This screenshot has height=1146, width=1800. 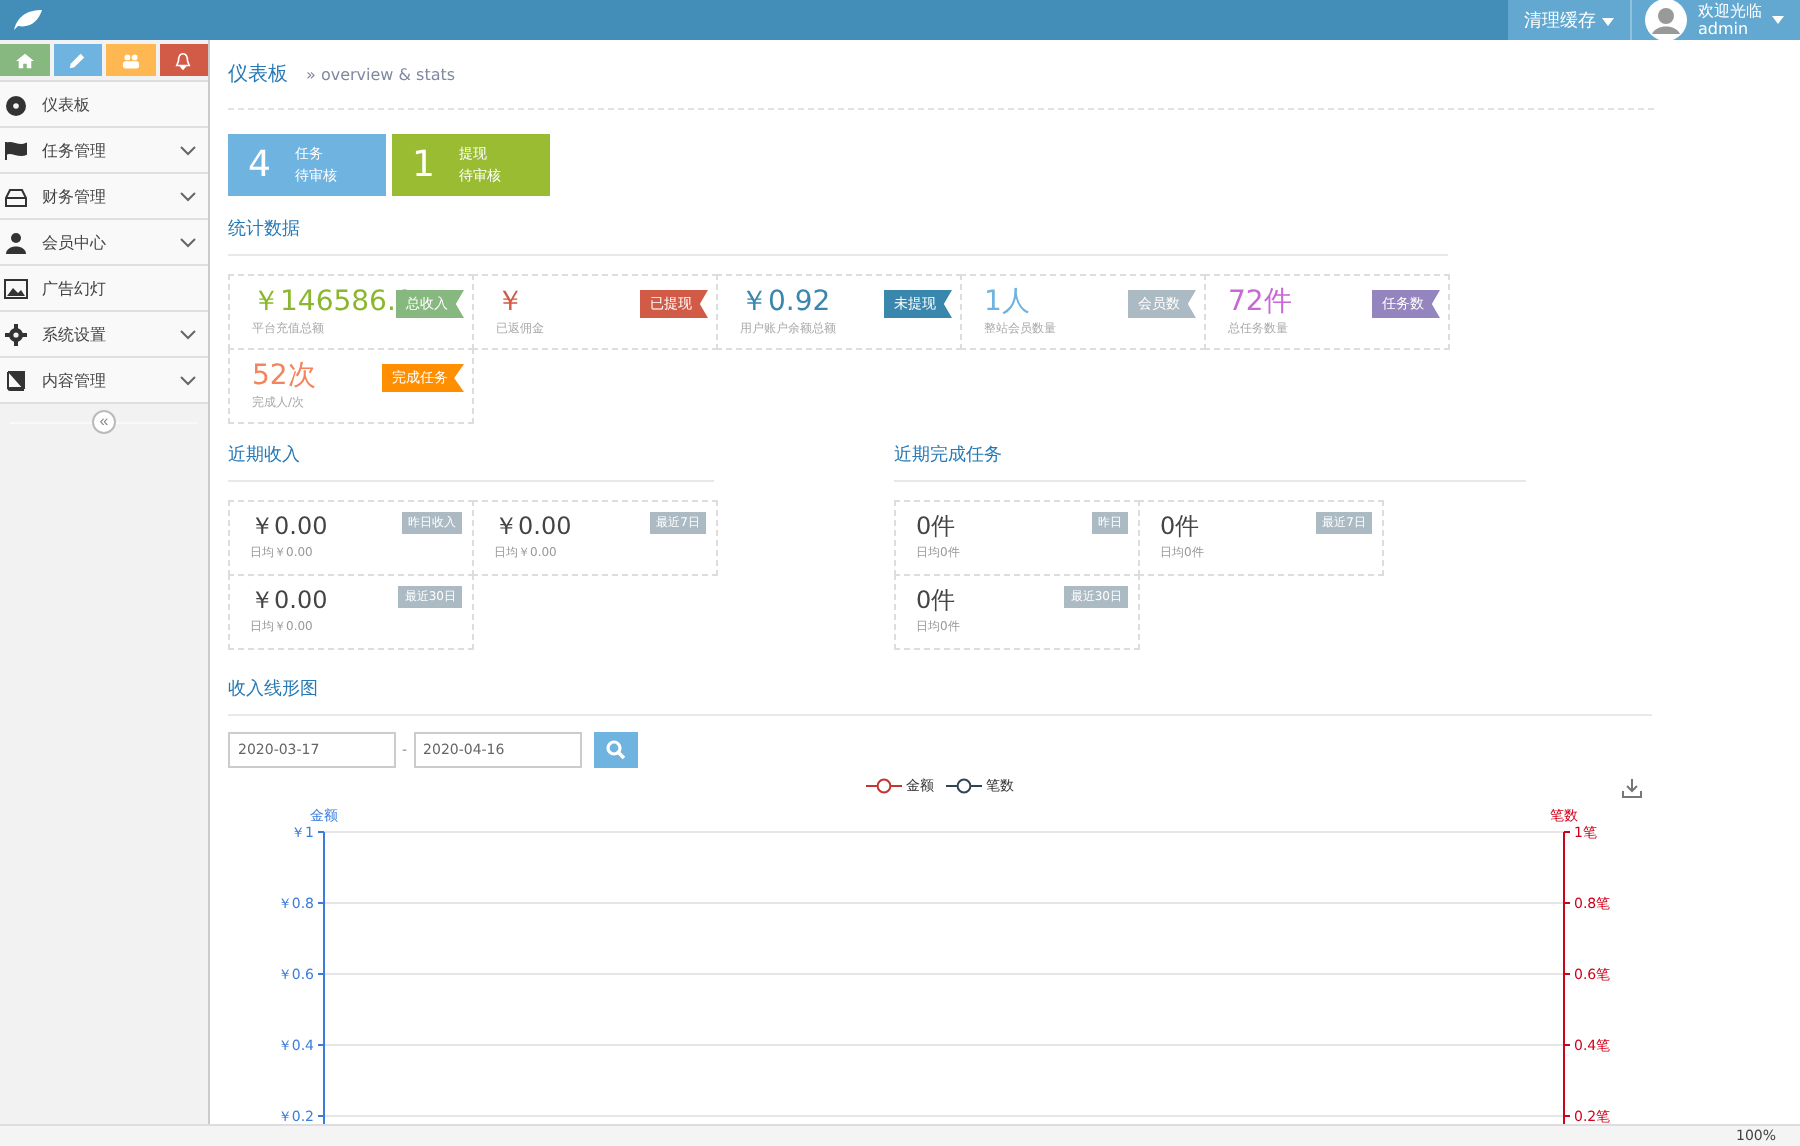 What do you see at coordinates (104, 197) in the screenshot?
I see `sidebar-menu-item: 财务管理` at bounding box center [104, 197].